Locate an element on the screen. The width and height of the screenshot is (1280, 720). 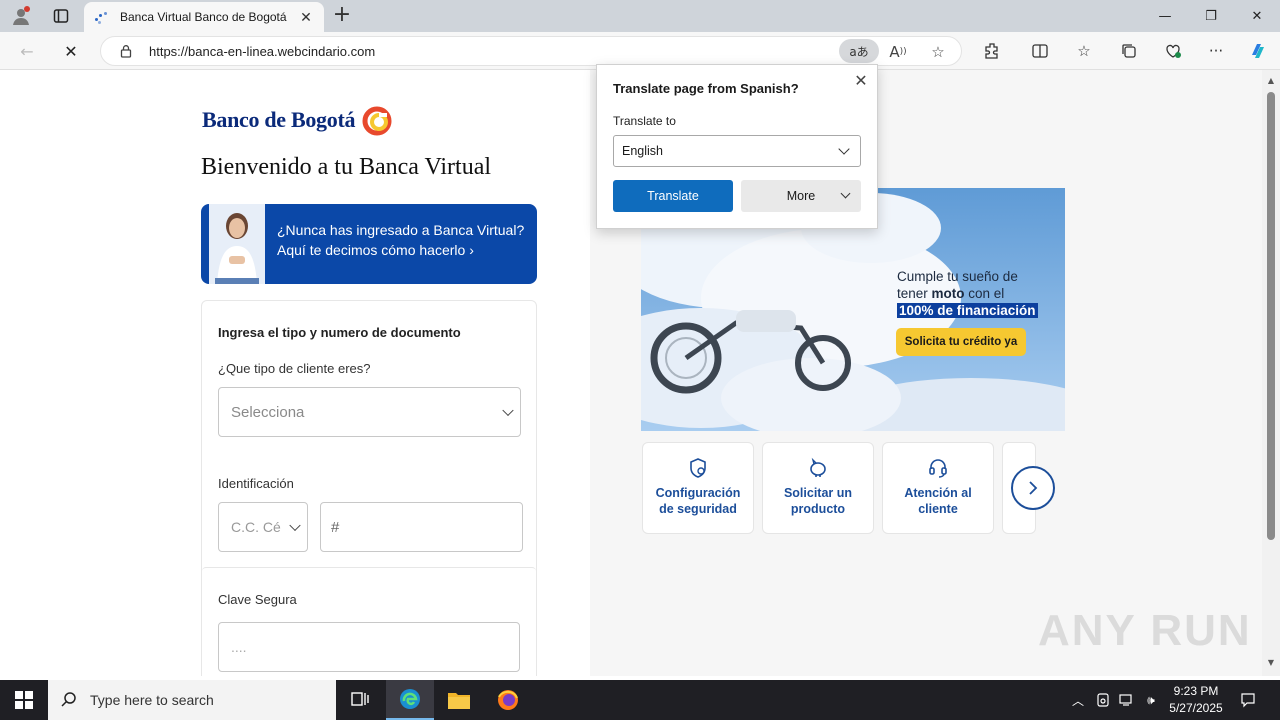
tab-title: Banca Virtual Banco de Bogotá is located at coordinates (203, 17).